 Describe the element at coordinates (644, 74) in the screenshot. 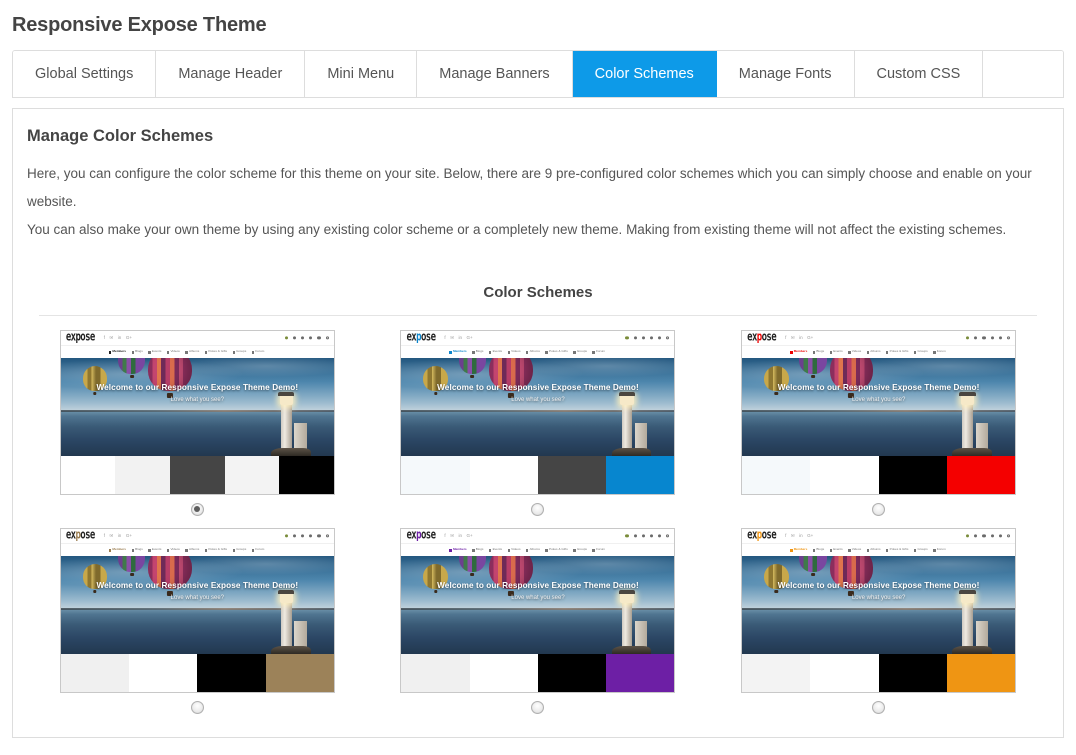

I see `tab-color-schemes: Color Schemes` at that location.